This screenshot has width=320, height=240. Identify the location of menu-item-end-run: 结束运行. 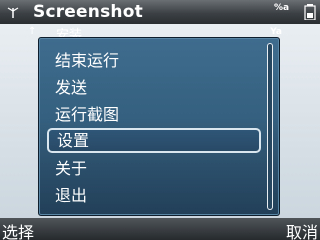
(154, 60).